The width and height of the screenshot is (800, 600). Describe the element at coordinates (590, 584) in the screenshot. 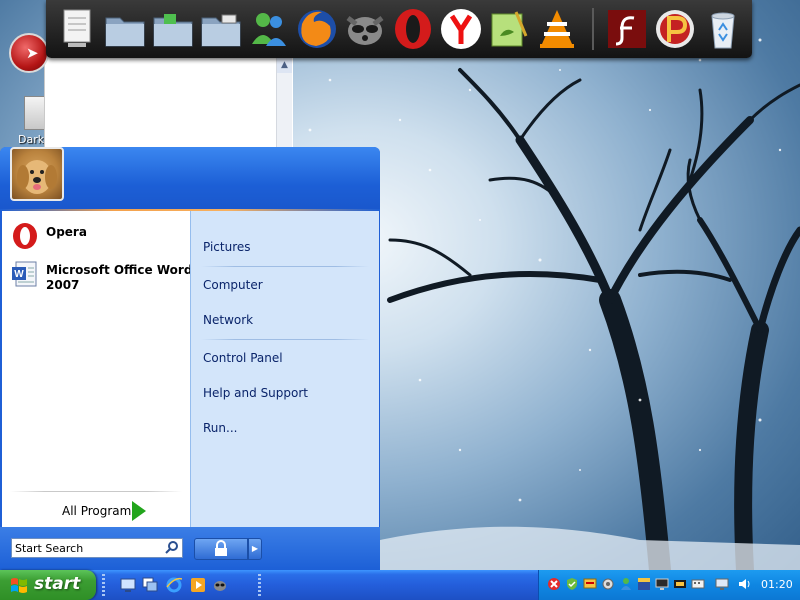

I see `network-warning-icon` at that location.